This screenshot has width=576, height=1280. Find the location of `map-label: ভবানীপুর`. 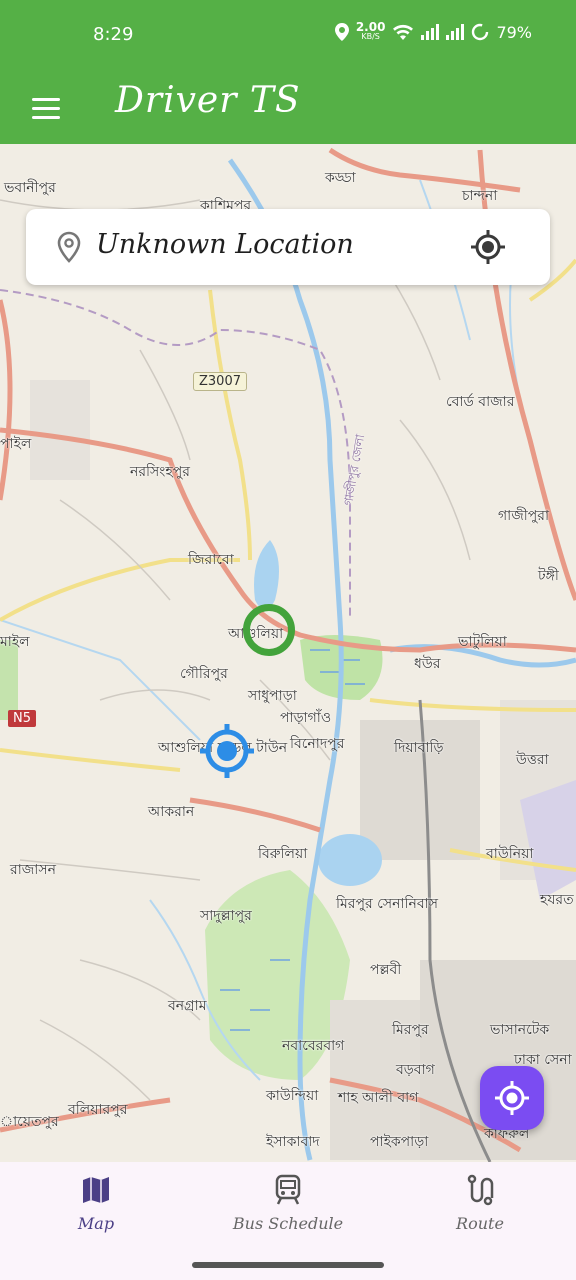

map-label: ভবানীপুর is located at coordinates (30, 188).